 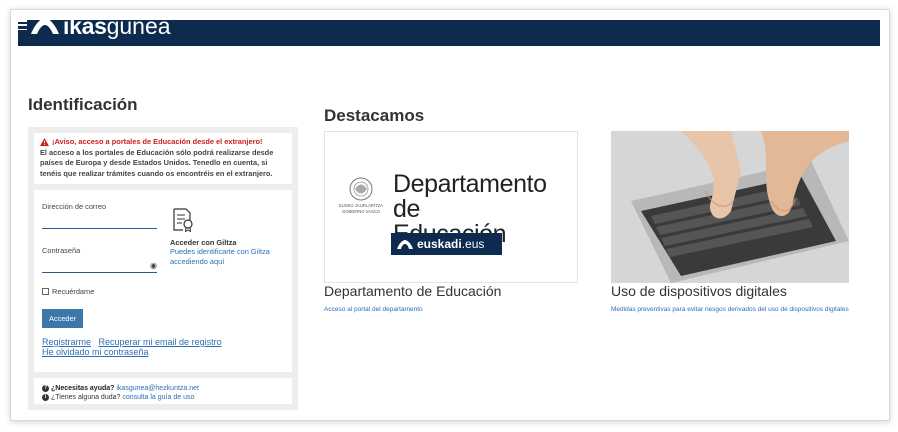 I want to click on ikasgunea-logo: ikas gunea, so click(x=101, y=26).